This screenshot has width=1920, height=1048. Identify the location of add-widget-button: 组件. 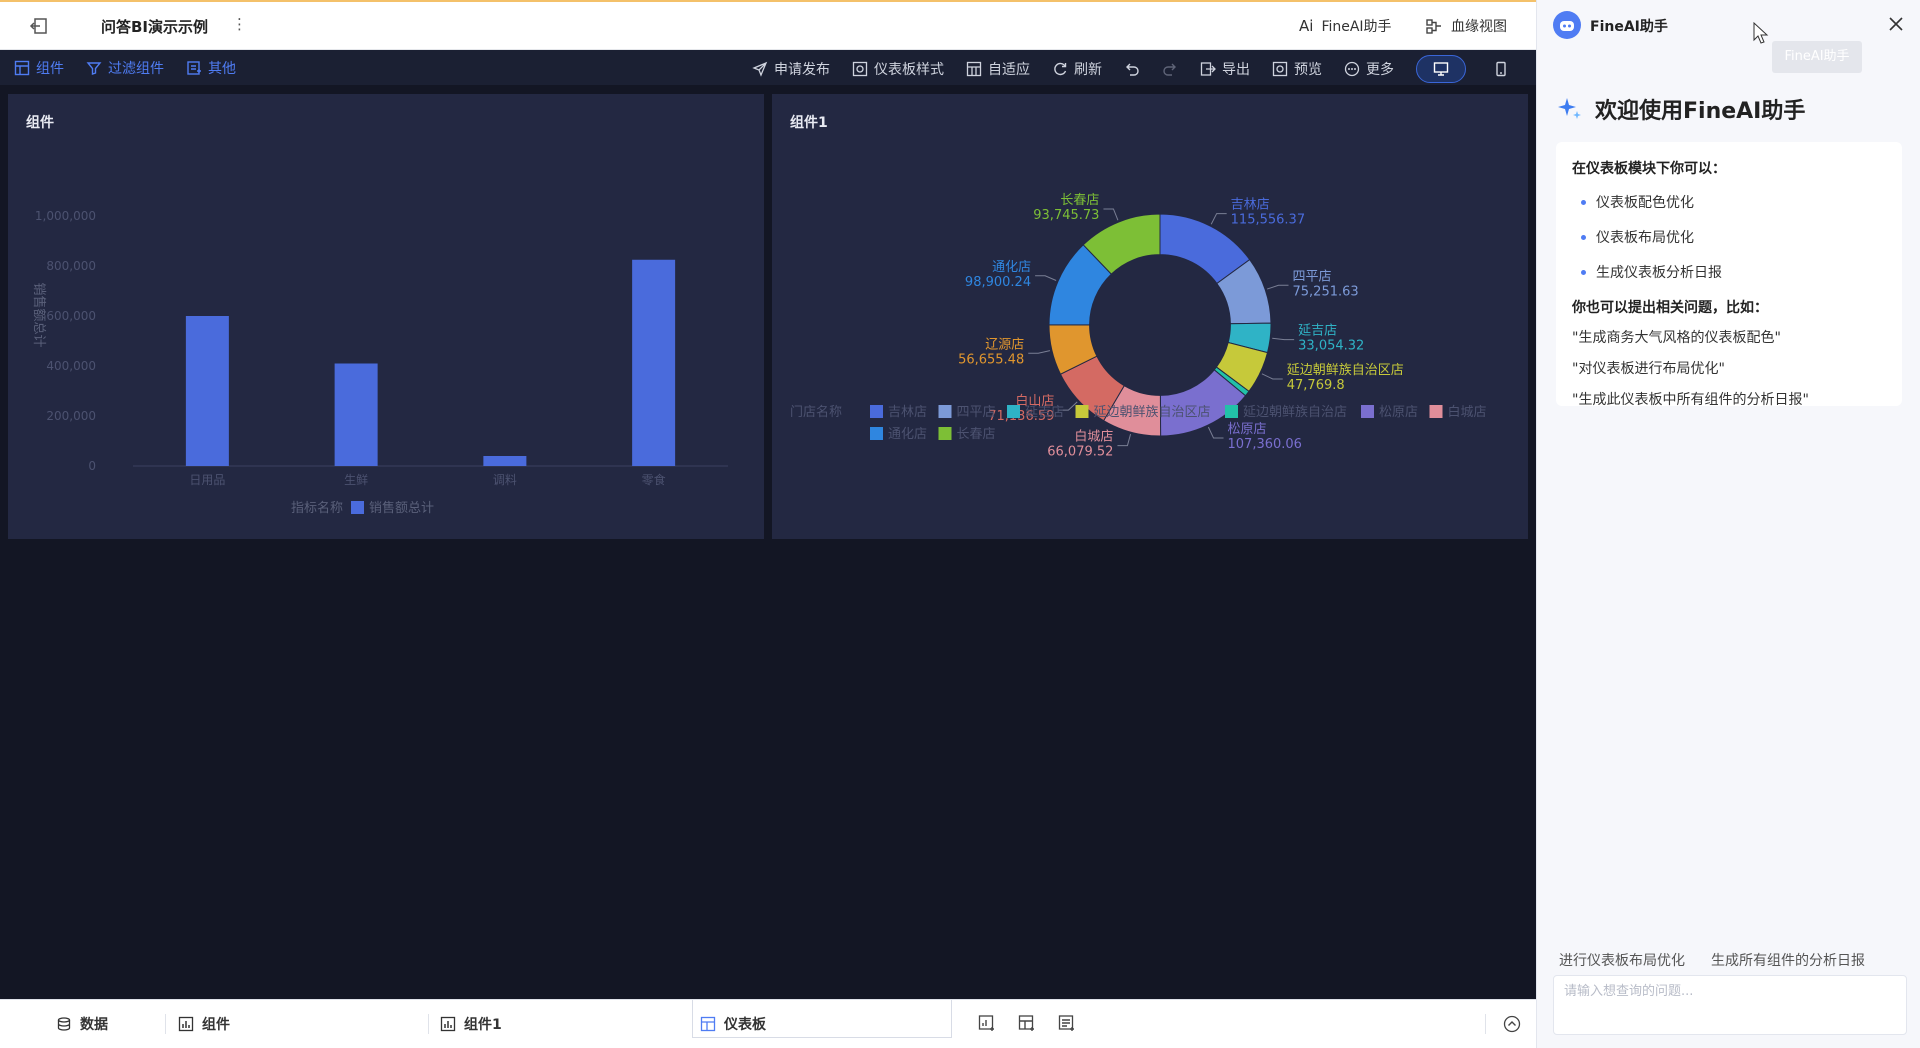
(39, 68).